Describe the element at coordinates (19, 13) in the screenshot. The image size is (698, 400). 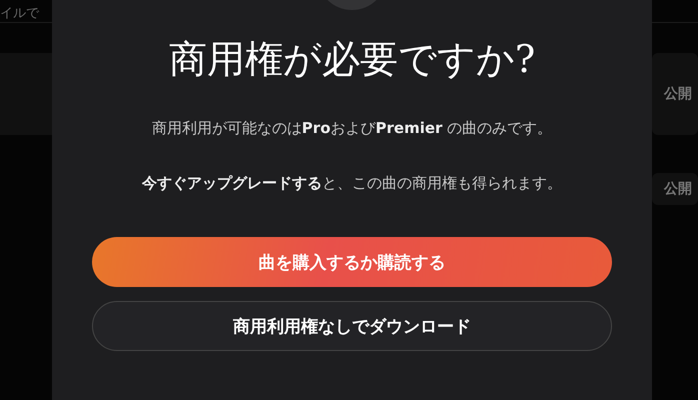
I see `partial-text: イルで` at that location.